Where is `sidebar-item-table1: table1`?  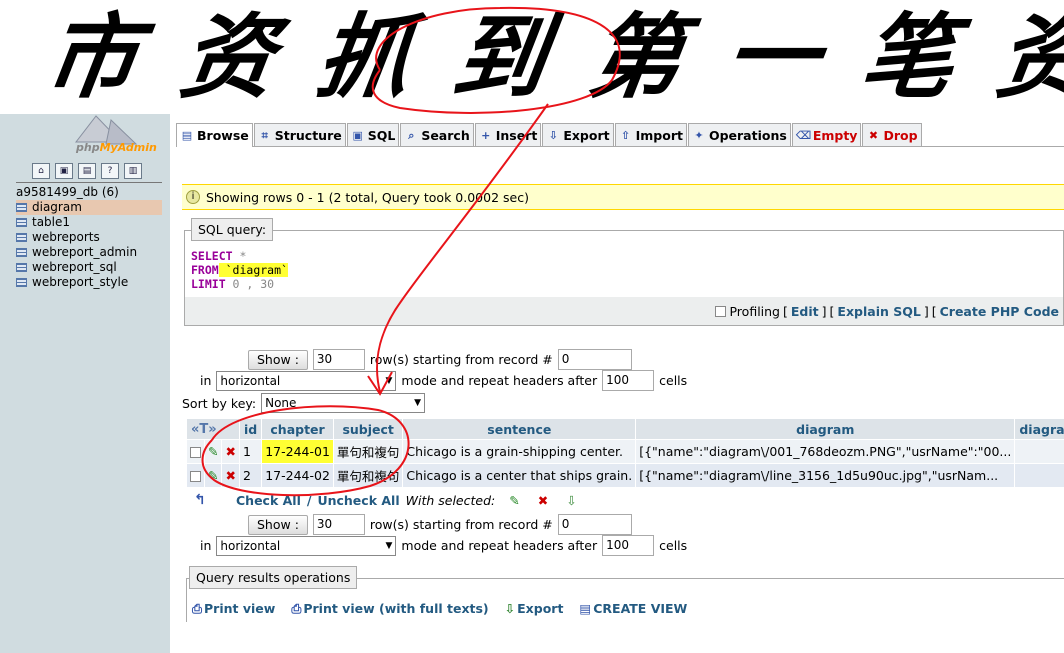
sidebar-item-table1: table1 is located at coordinates (89, 222).